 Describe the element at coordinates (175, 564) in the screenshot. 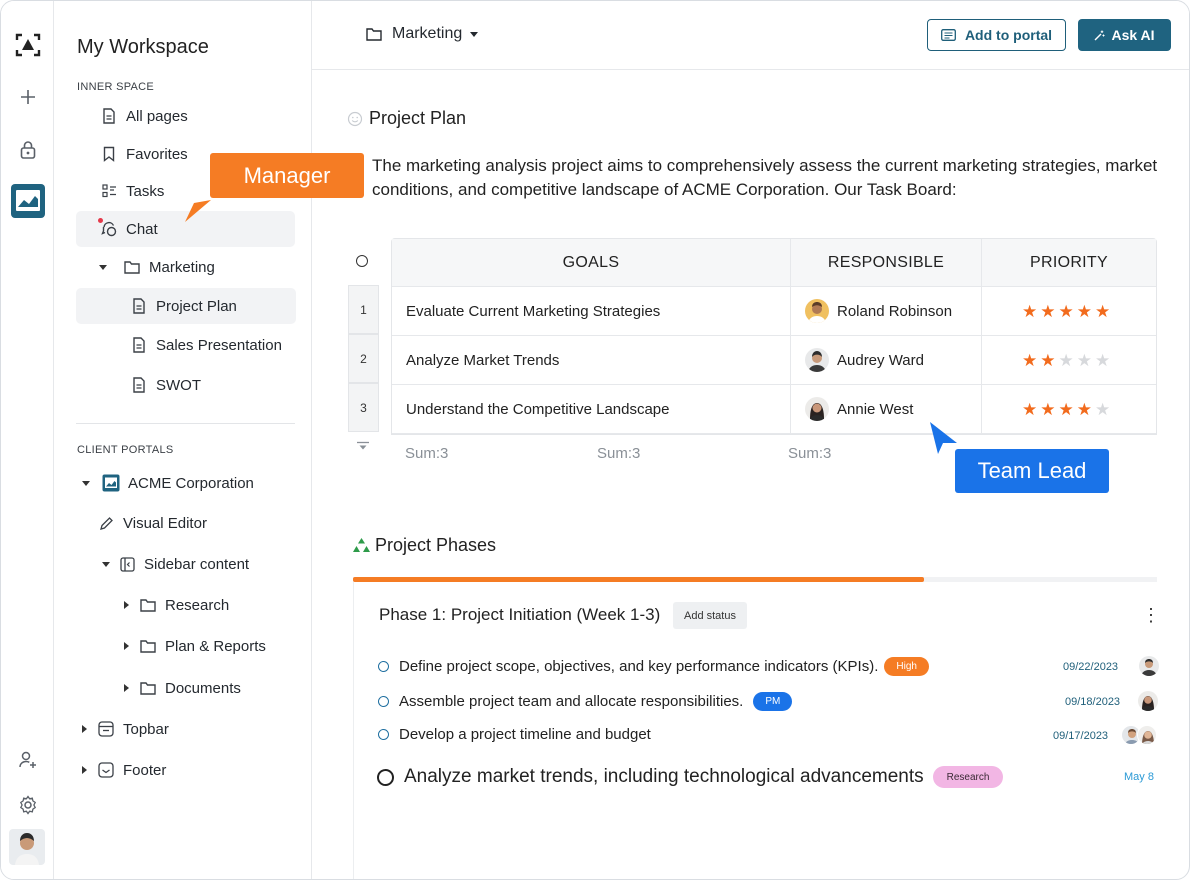

I see `sidebar-item-sidebar-content: Sidebar content` at that location.